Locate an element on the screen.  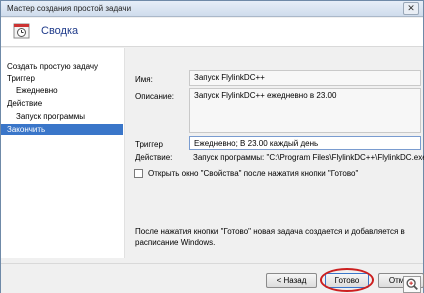
wizard-footer: < Назад Готово Отмен is located at coordinates (212, 278).